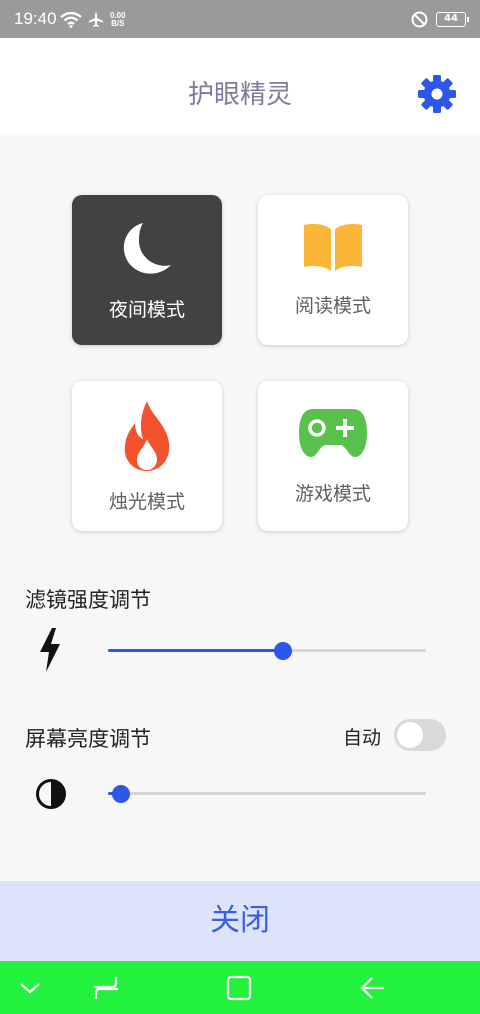  I want to click on nav-back-button, so click(373, 987).